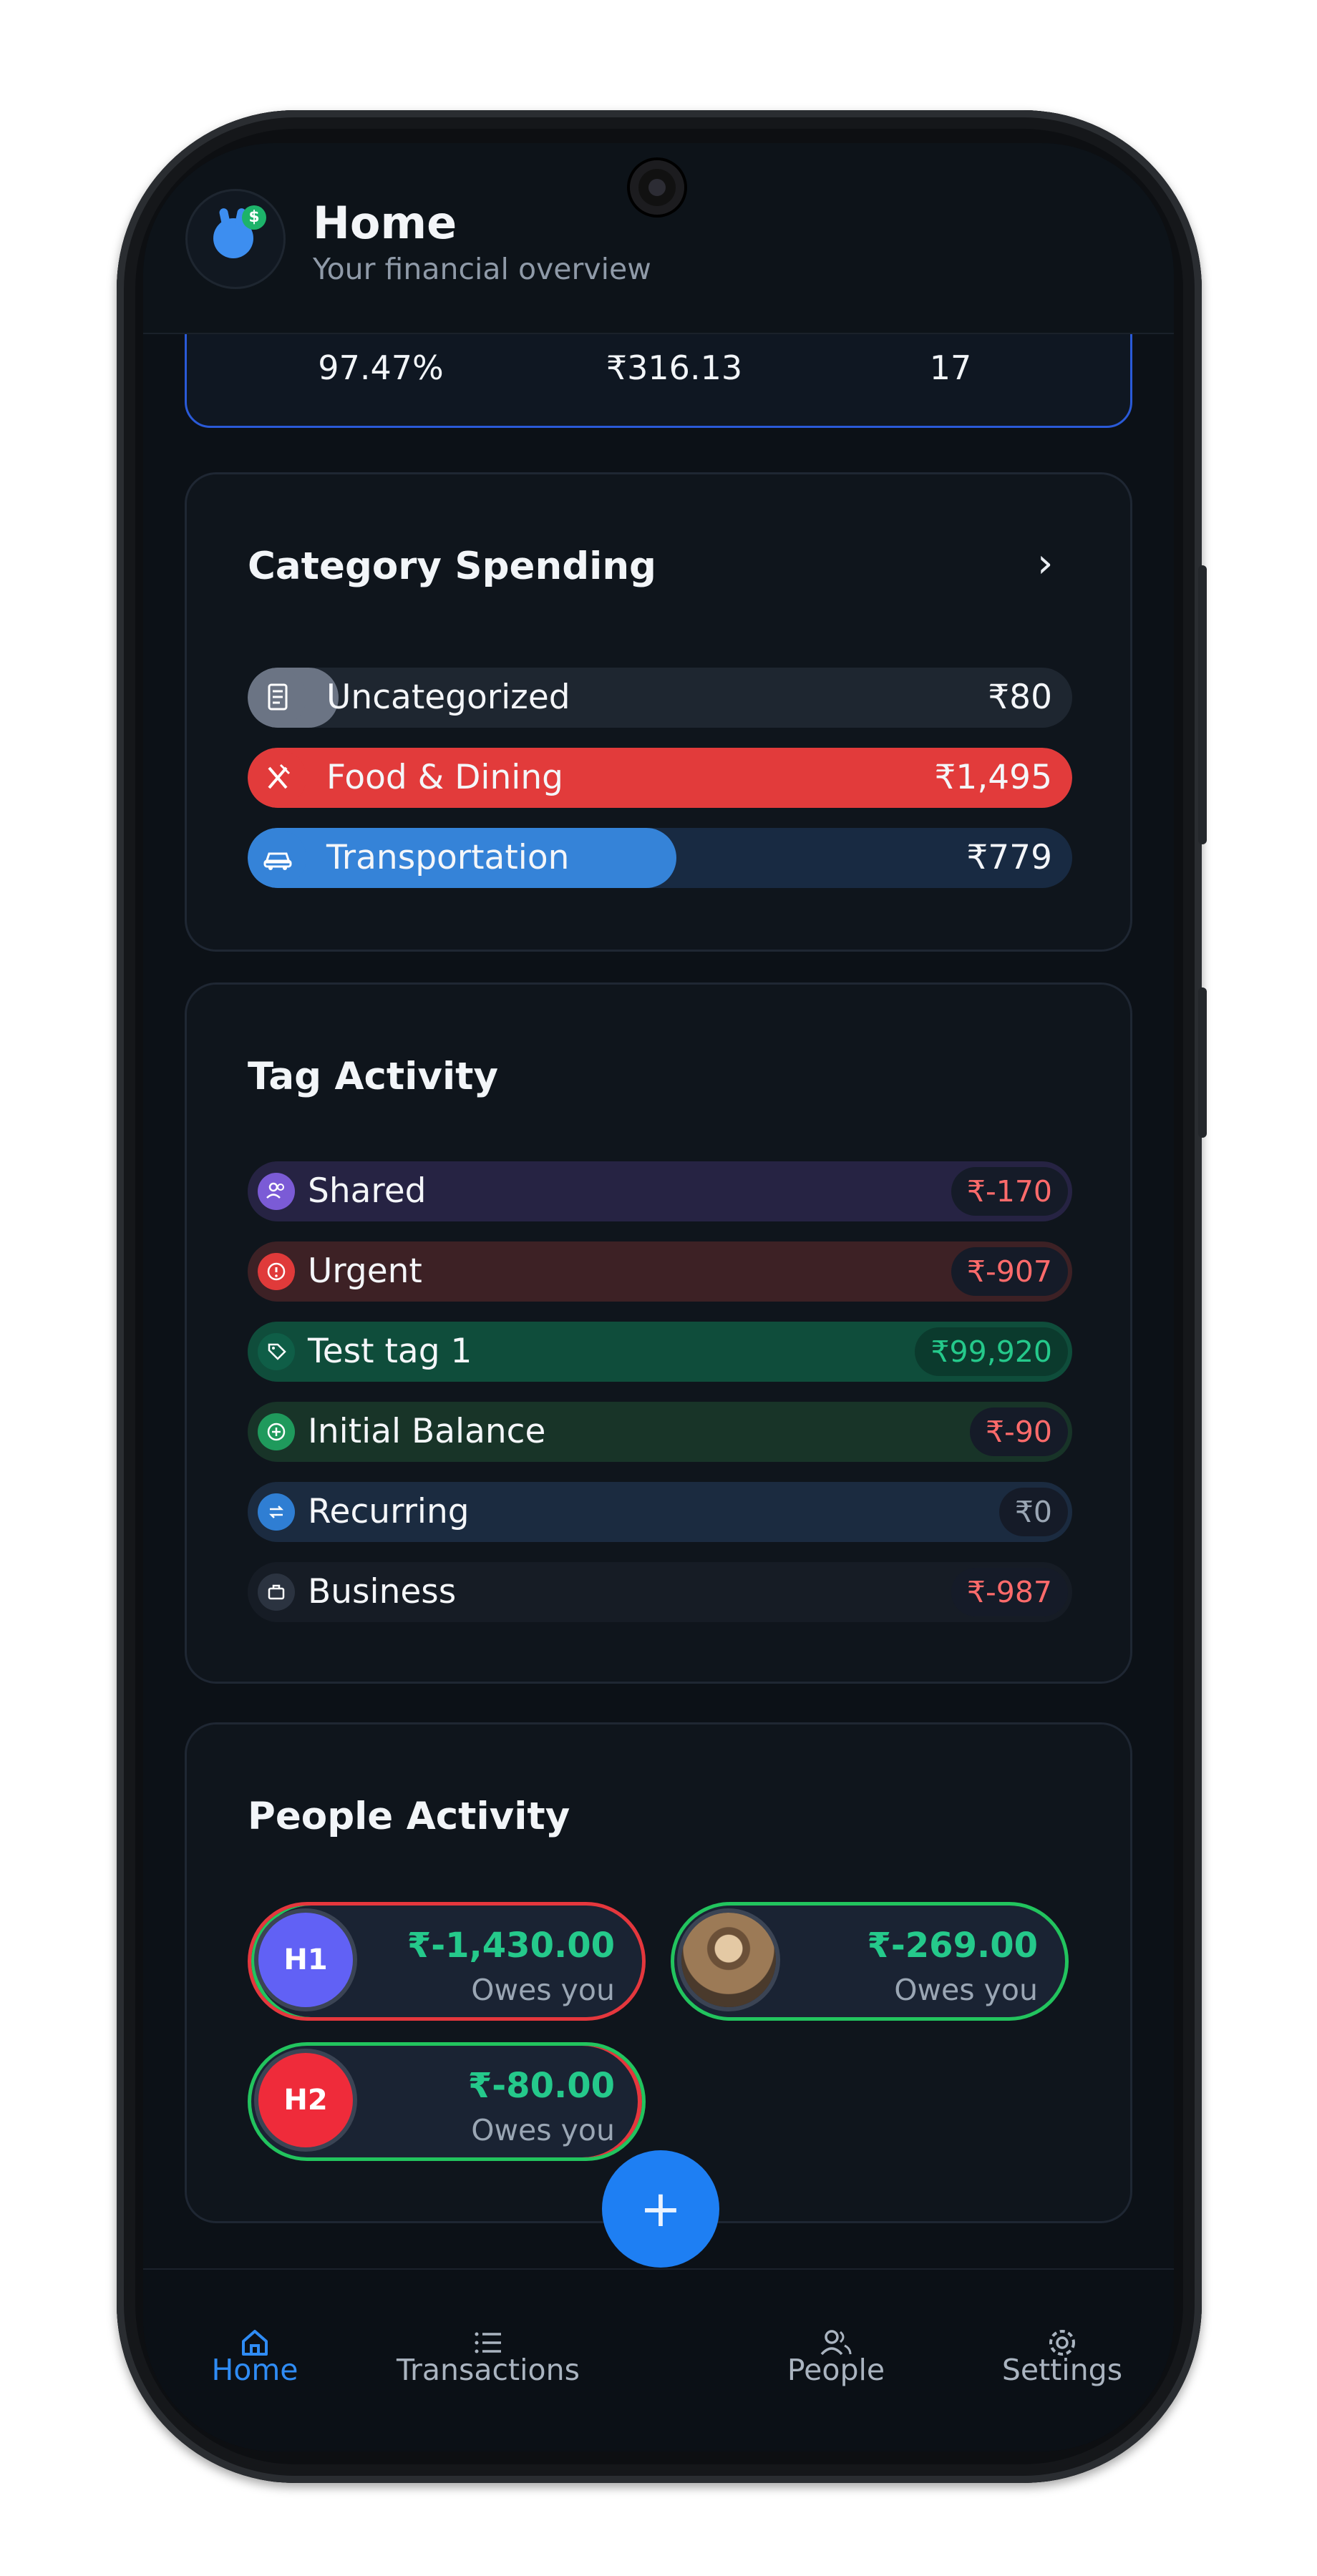 This screenshot has width=1317, height=2576. Describe the element at coordinates (277, 777) in the screenshot. I see `utensils-icon` at that location.